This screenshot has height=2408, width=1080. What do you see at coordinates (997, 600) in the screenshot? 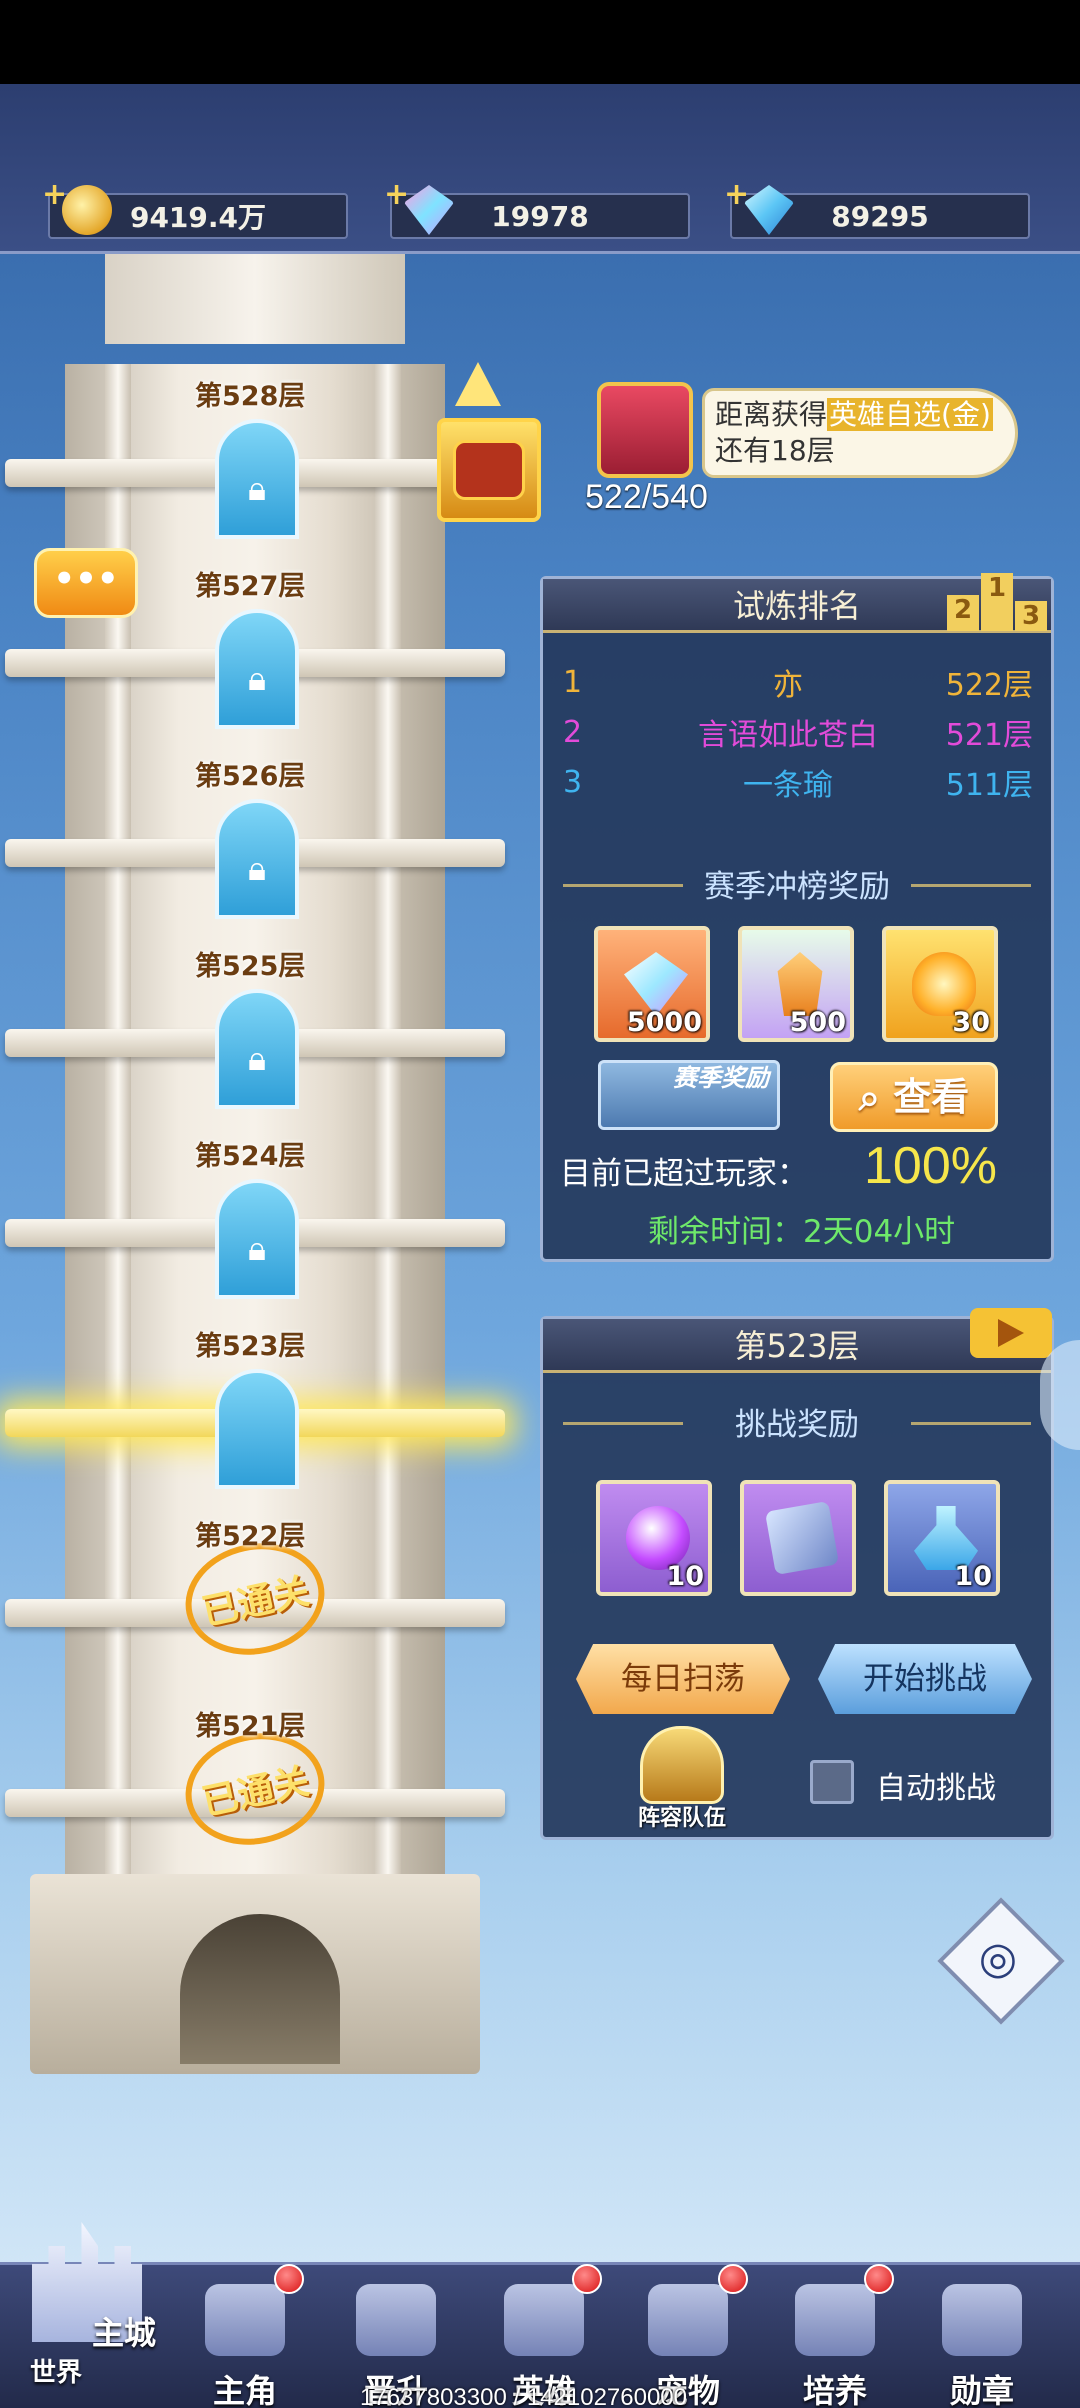
I see `podium-icon: 2 1 3` at bounding box center [997, 600].